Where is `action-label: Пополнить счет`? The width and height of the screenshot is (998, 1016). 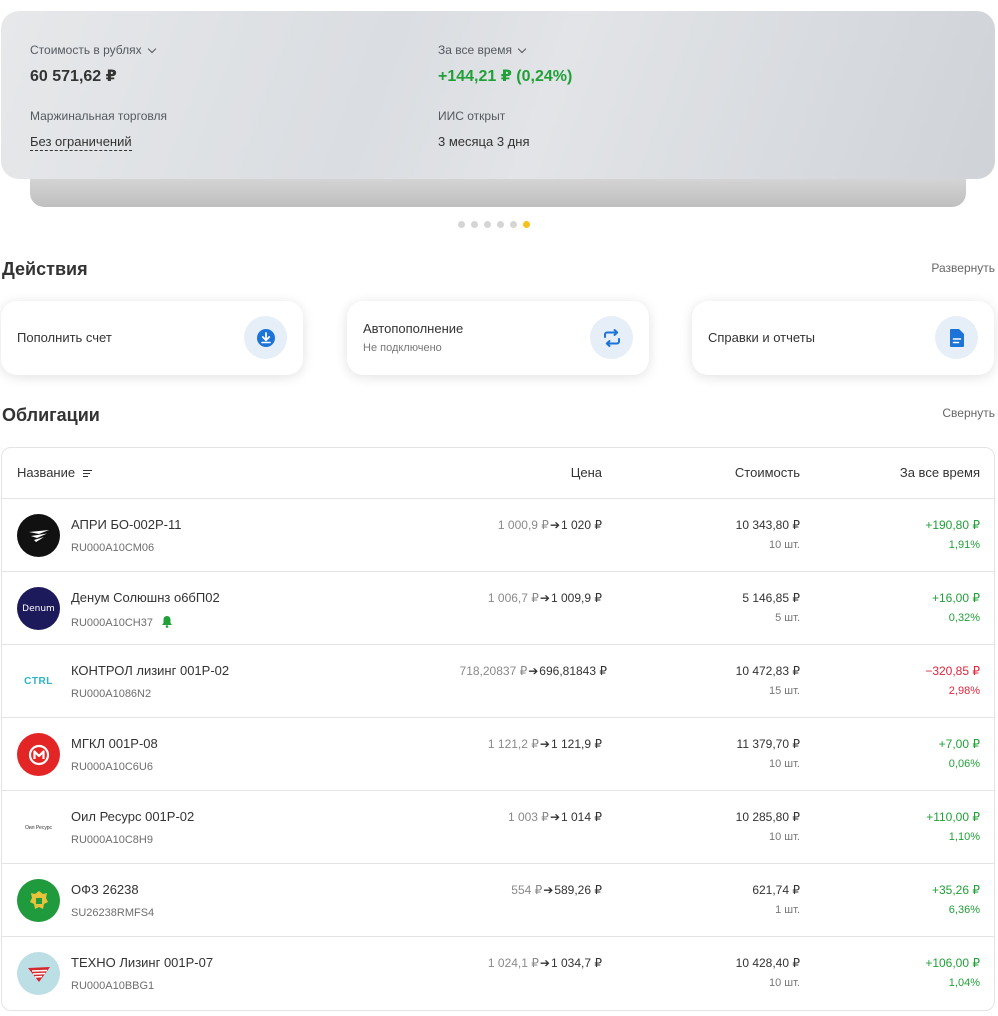
action-label: Пополнить счет is located at coordinates (64, 337).